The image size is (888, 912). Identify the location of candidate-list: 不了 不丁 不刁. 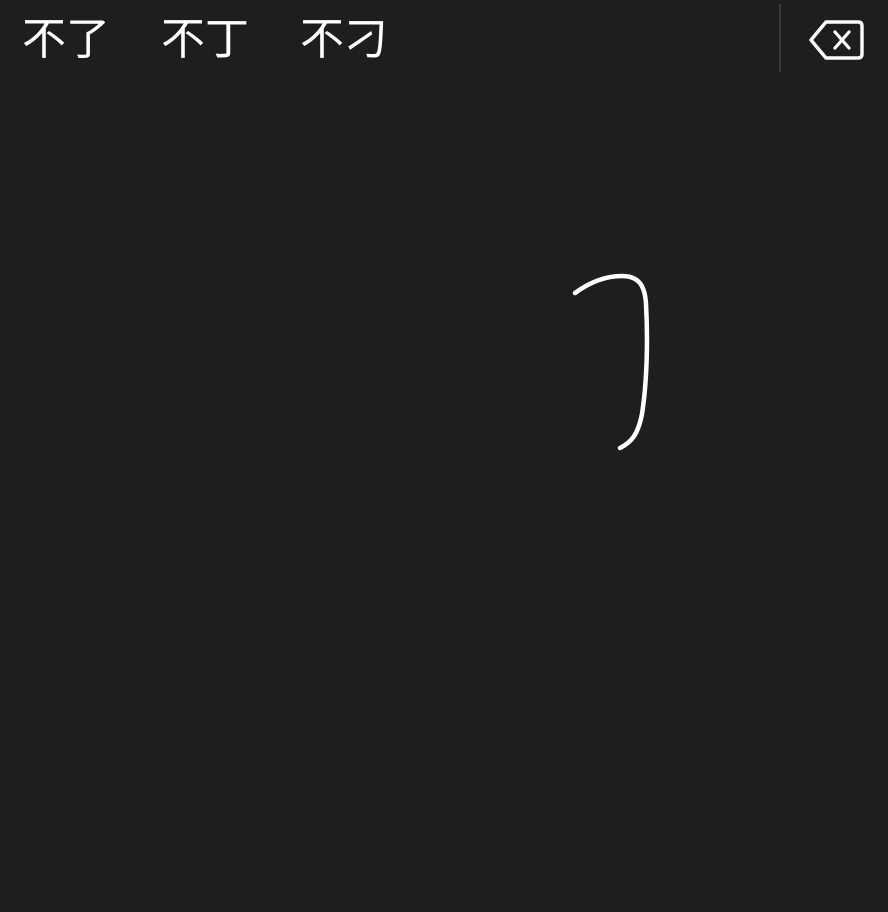
(230, 40).